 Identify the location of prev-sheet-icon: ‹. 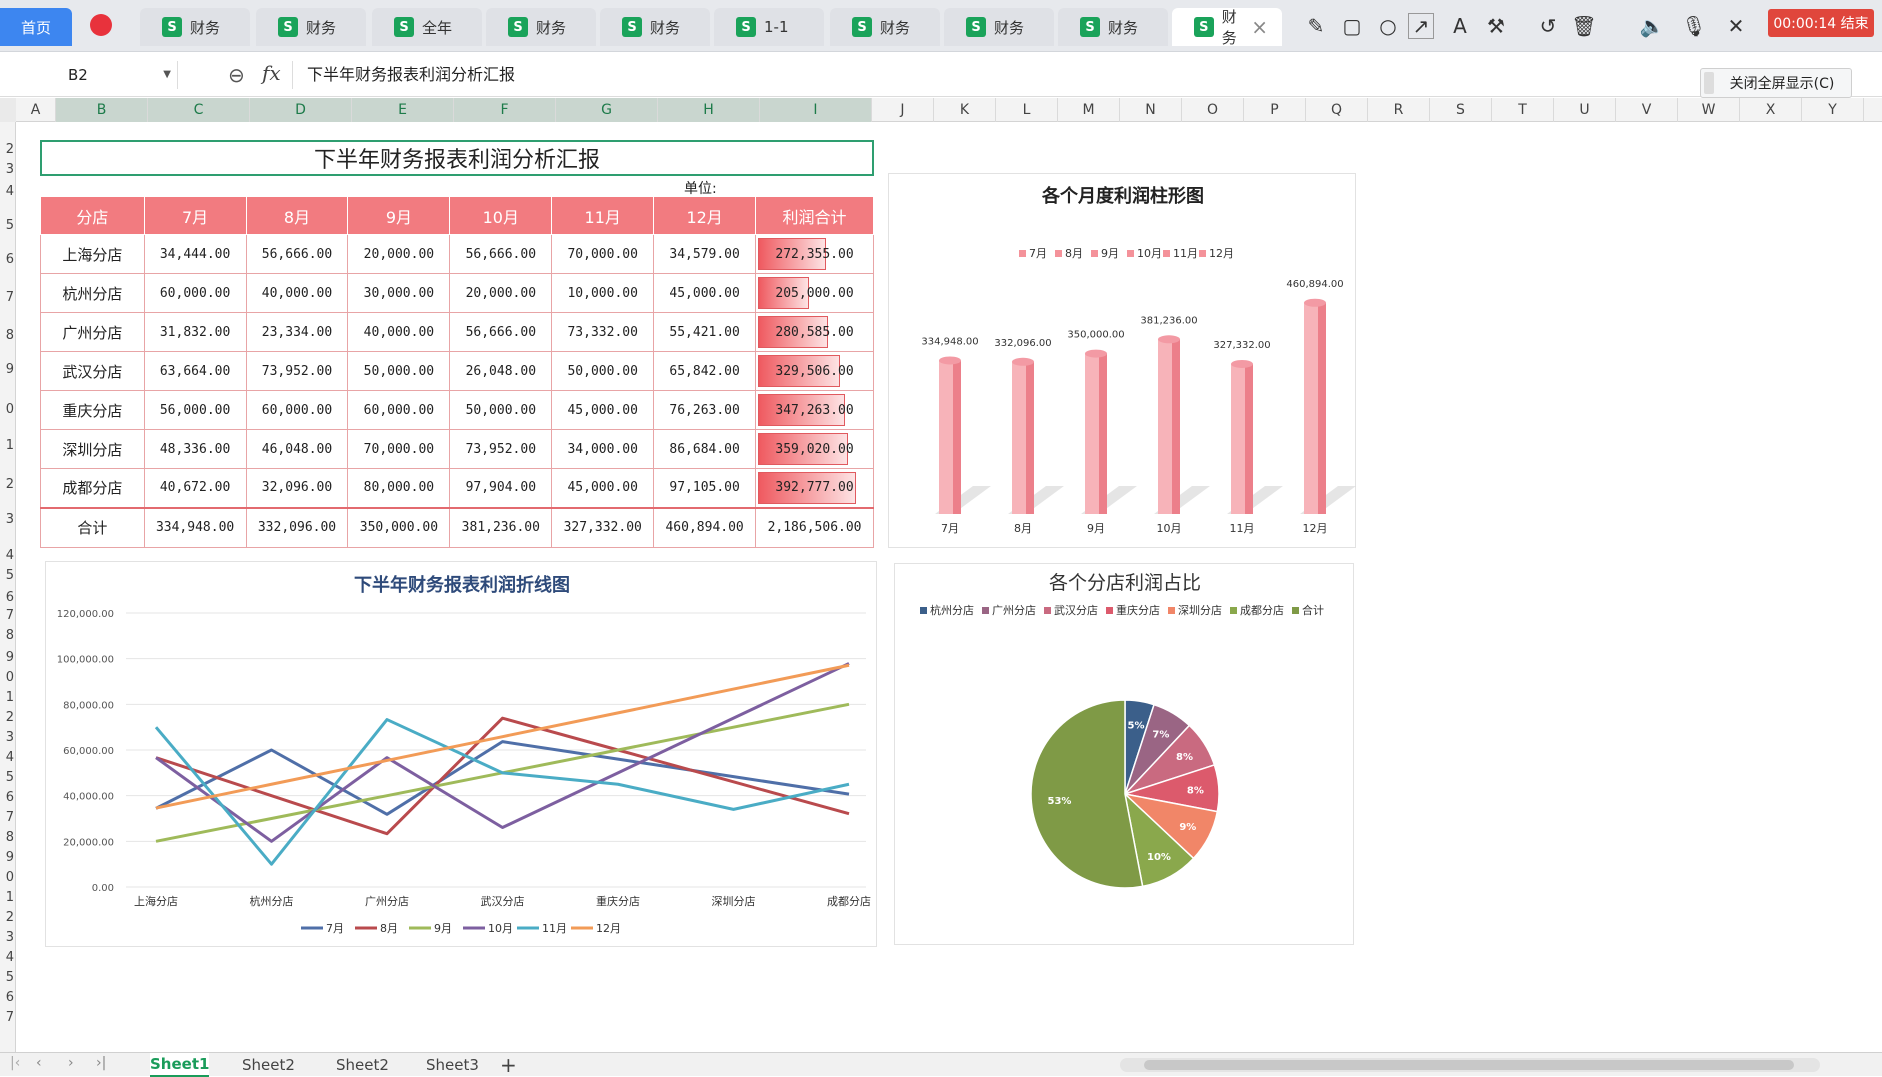
(39, 1063).